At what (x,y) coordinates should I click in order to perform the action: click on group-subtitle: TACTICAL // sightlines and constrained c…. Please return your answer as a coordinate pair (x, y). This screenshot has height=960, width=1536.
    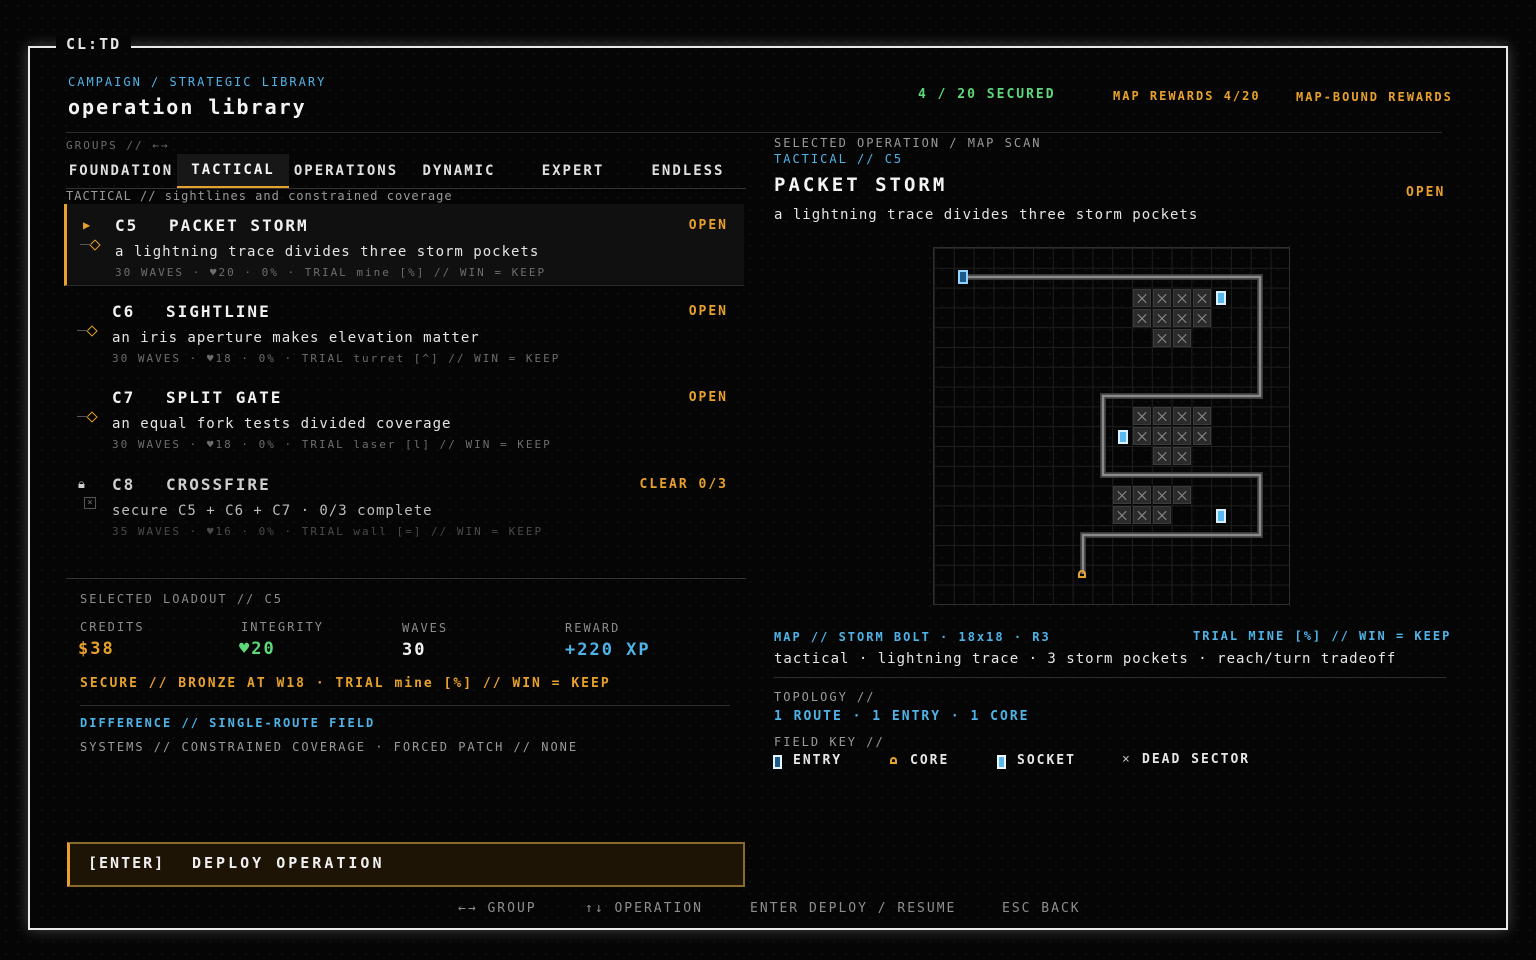
    Looking at the image, I should click on (259, 196).